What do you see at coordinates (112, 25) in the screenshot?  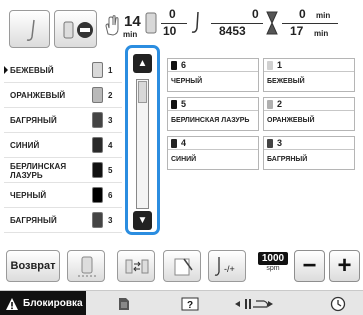 I see `hand-icon` at bounding box center [112, 25].